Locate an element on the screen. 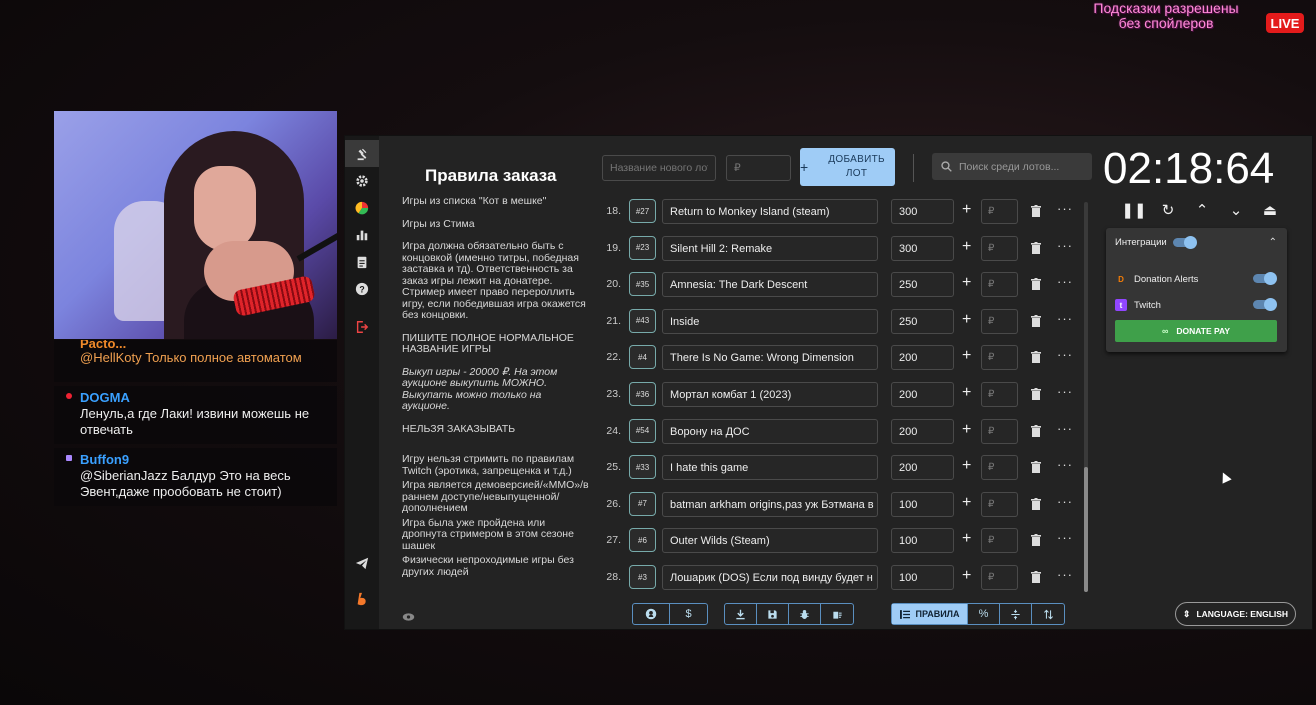 The width and height of the screenshot is (1316, 705). donation-alerts-toggle is located at coordinates (1265, 278).